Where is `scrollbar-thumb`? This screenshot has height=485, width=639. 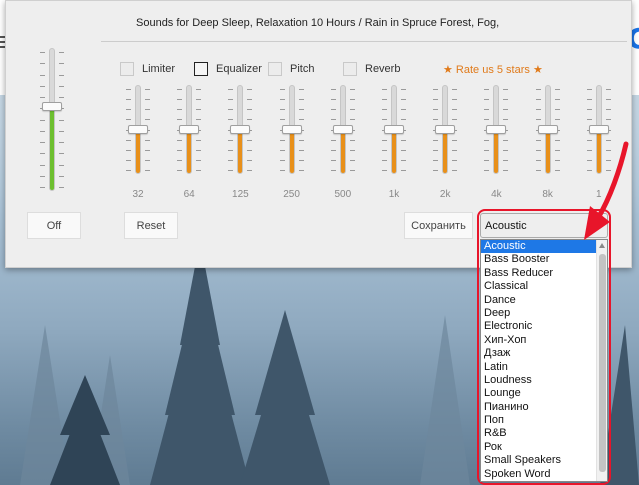 scrollbar-thumb is located at coordinates (602, 363).